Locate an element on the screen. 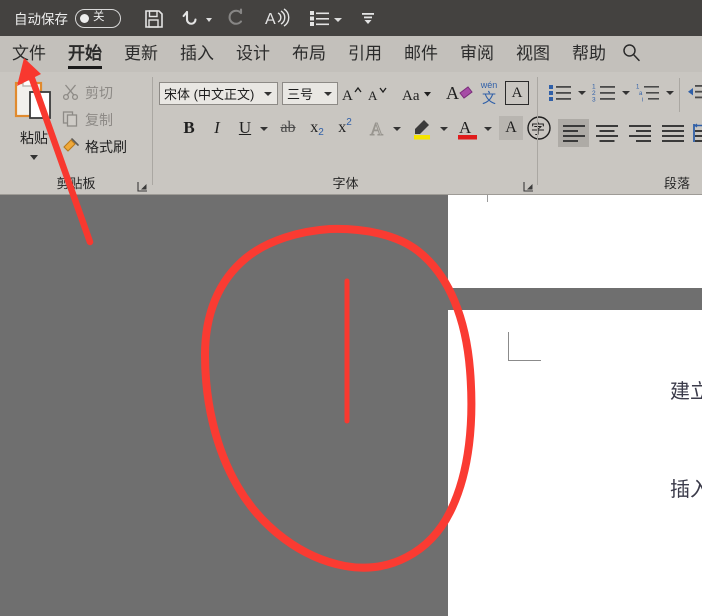  change-case-button: Aa is located at coordinates (417, 93).